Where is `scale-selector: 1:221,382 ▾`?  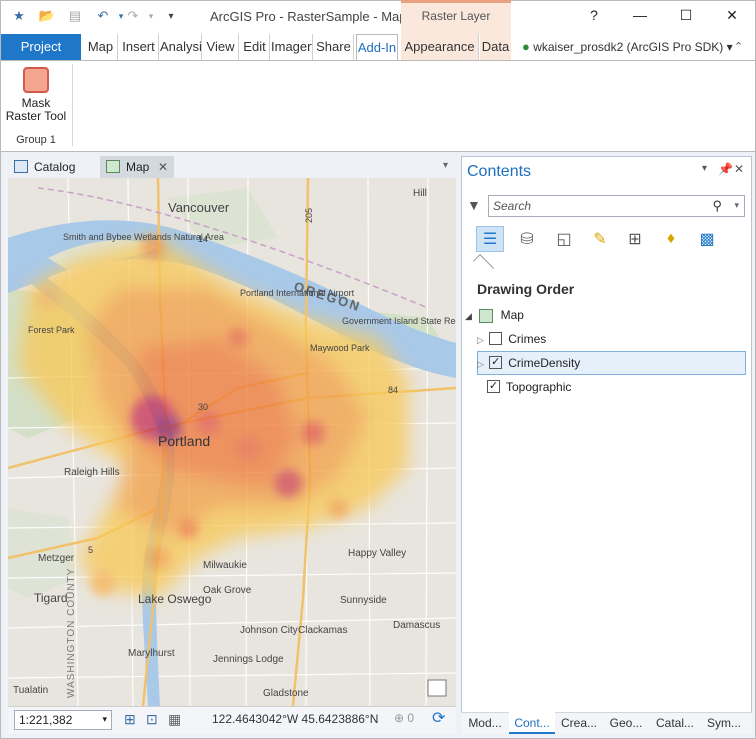
scale-selector: 1:221,382 ▾ is located at coordinates (63, 720).